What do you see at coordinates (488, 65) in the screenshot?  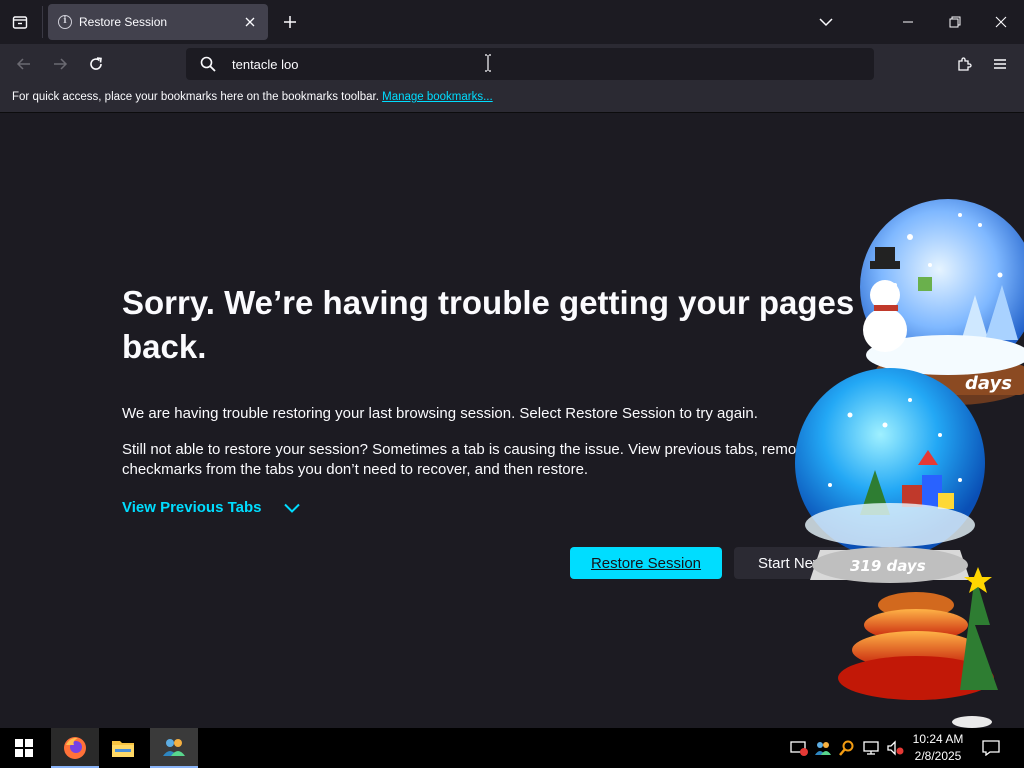 I see `text-cursor-icon` at bounding box center [488, 65].